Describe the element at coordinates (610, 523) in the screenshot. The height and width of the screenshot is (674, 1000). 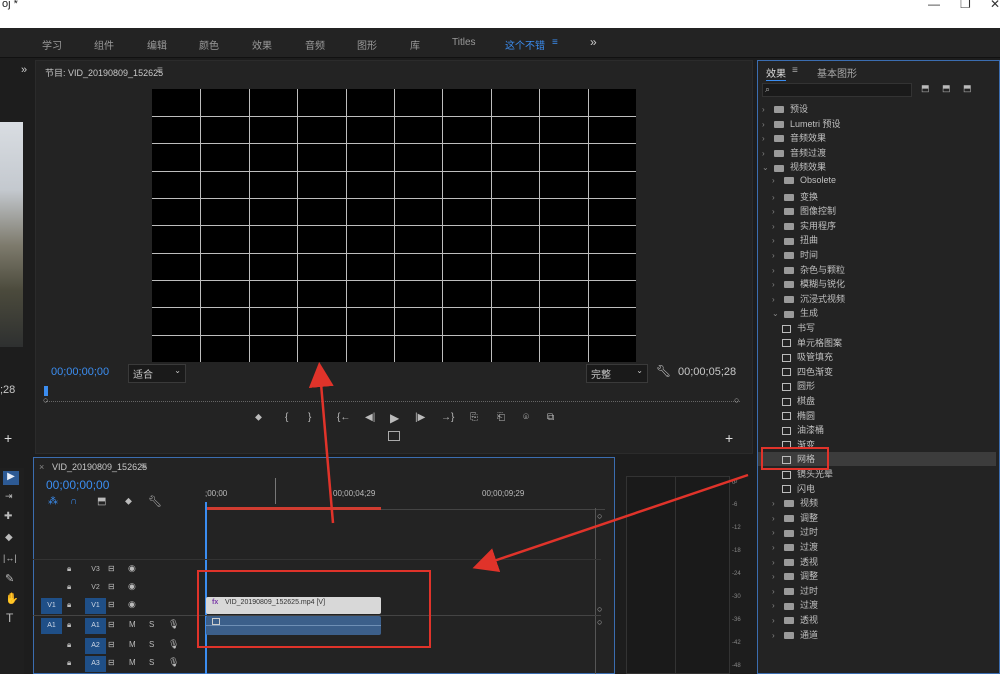
I see `arrow-to-clip` at that location.